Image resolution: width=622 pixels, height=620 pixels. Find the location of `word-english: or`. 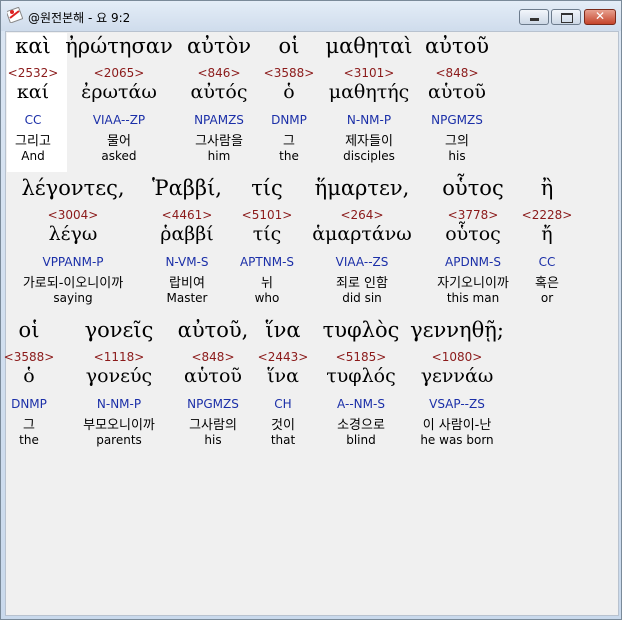

word-english: or is located at coordinates (547, 298).